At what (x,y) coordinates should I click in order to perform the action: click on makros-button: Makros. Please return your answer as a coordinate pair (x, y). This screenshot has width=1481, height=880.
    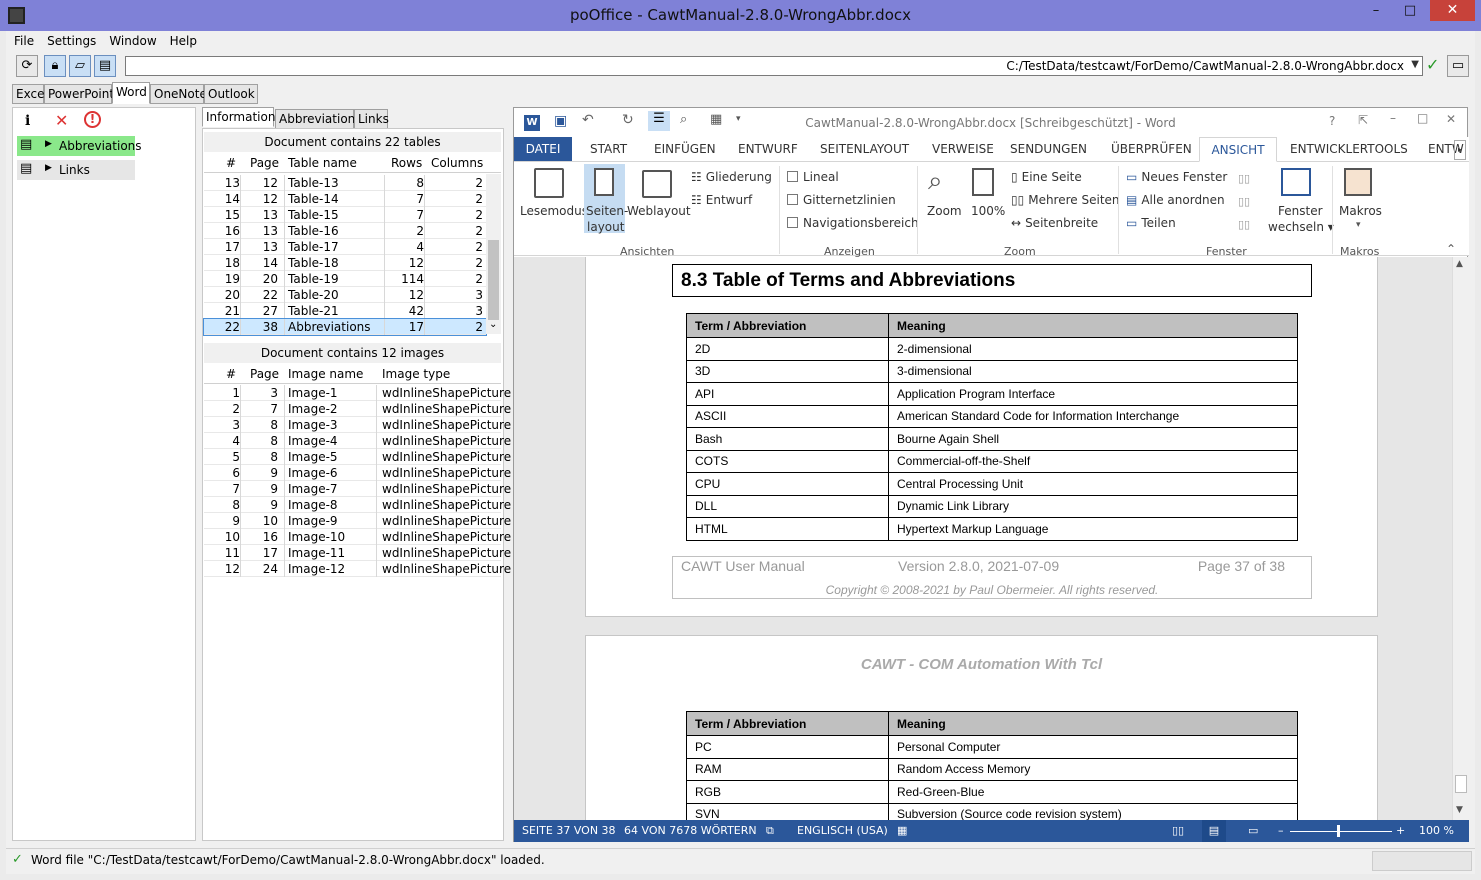
    Looking at the image, I should click on (1360, 211).